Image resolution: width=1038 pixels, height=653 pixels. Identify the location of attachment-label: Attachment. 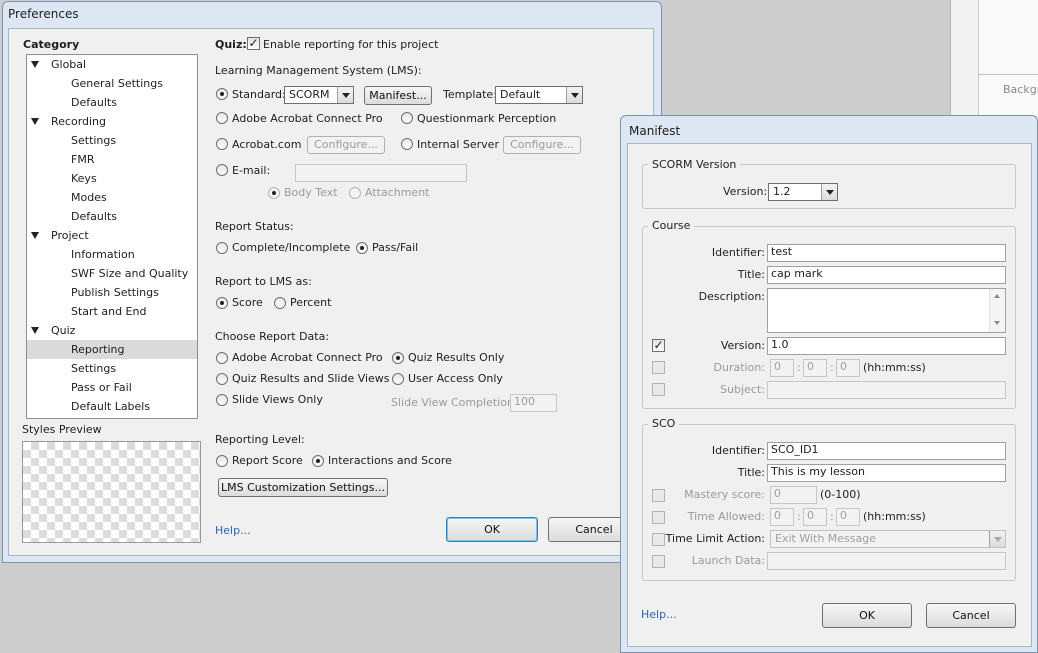
(397, 192).